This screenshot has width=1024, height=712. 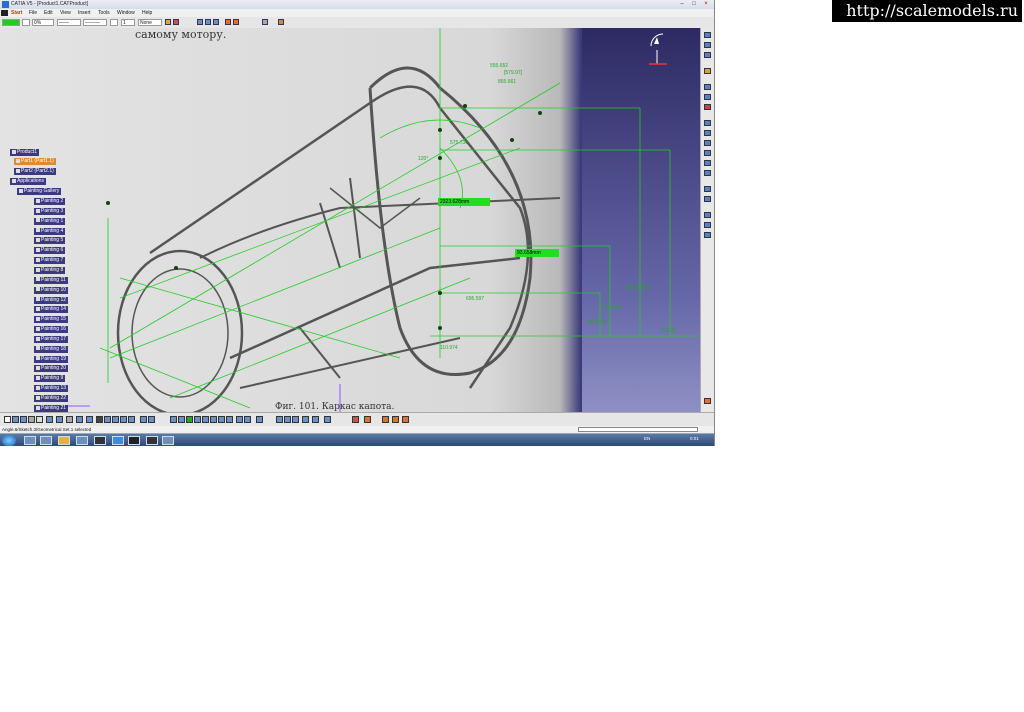 What do you see at coordinates (51, 398) in the screenshot?
I see `tree-node-painting: Painting 22` at bounding box center [51, 398].